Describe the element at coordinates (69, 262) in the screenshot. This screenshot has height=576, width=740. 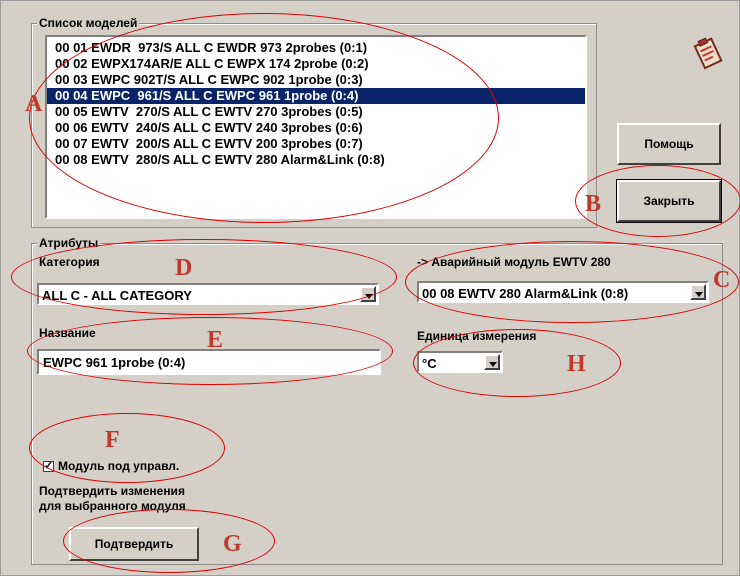
I see `category-label: Категория` at that location.